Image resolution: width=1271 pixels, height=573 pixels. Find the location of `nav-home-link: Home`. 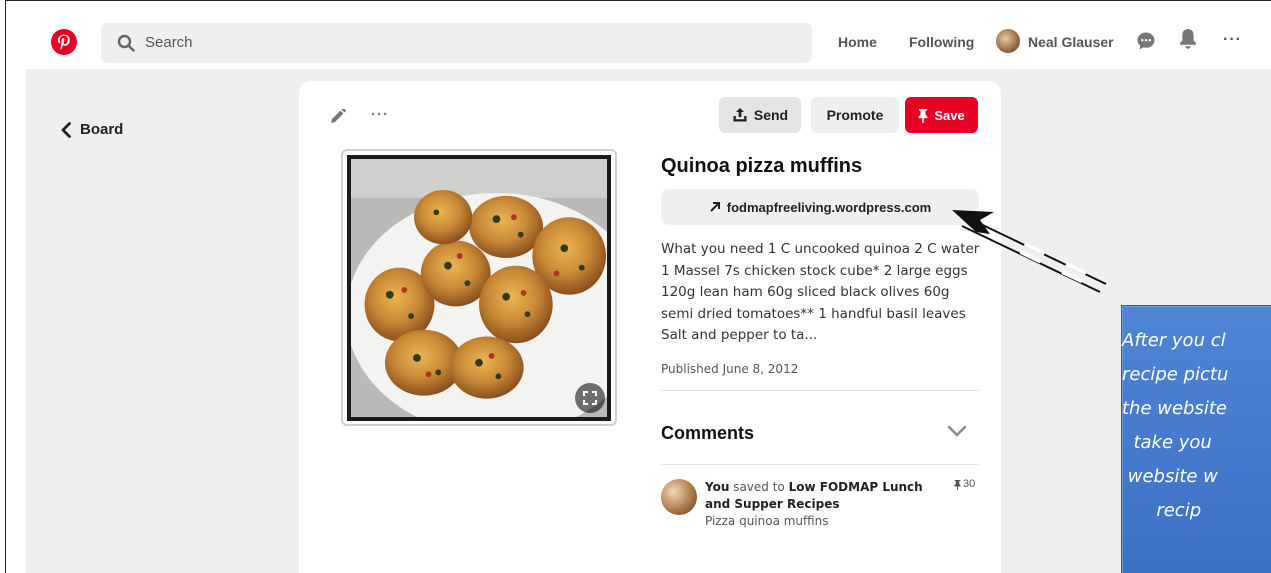

nav-home-link: Home is located at coordinates (857, 42).